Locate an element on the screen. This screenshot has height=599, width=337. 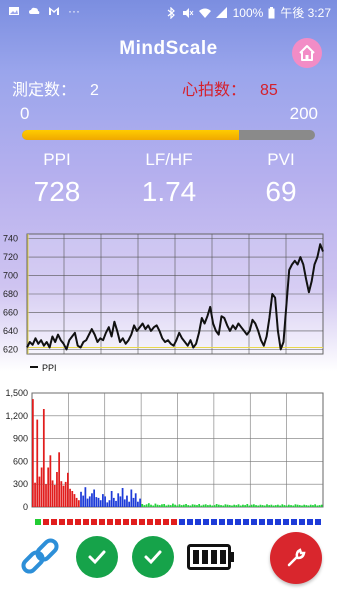
progress-fill is located at coordinates (130, 135).